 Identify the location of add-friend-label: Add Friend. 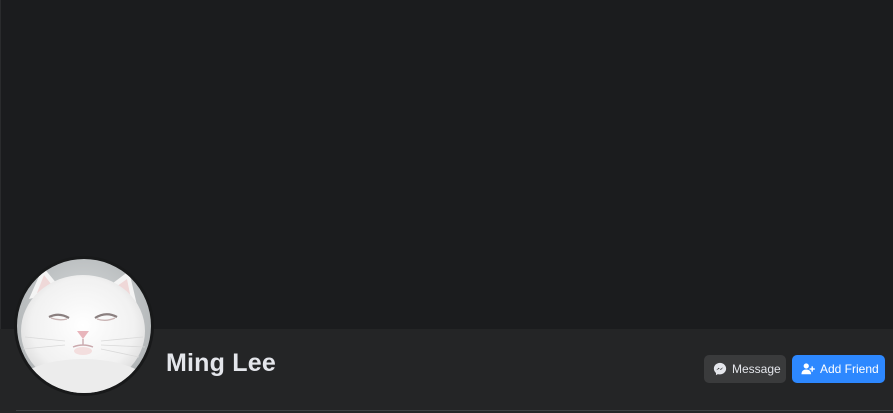
(849, 369).